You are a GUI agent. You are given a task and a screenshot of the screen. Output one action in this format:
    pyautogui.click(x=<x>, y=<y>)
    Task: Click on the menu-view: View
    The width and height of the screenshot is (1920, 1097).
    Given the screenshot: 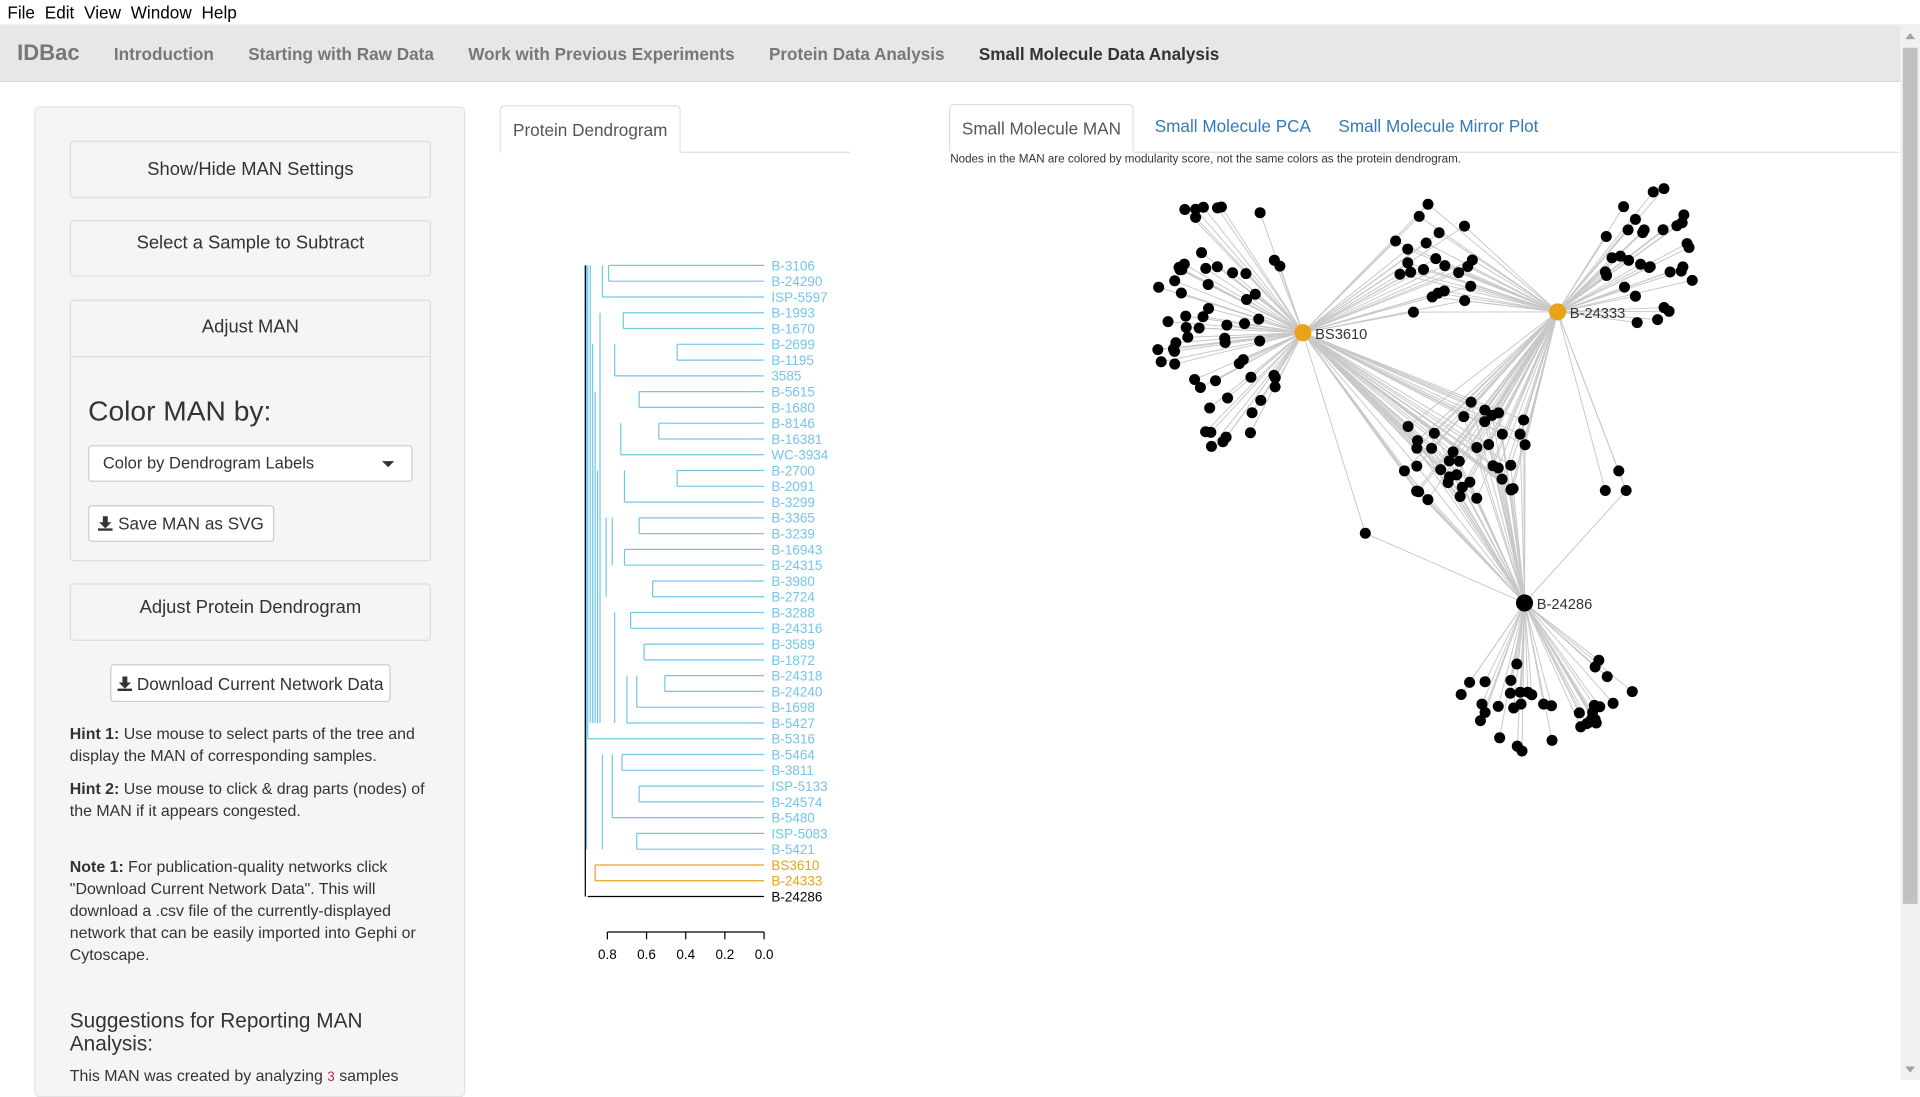 What is the action you would take?
    pyautogui.click(x=102, y=12)
    